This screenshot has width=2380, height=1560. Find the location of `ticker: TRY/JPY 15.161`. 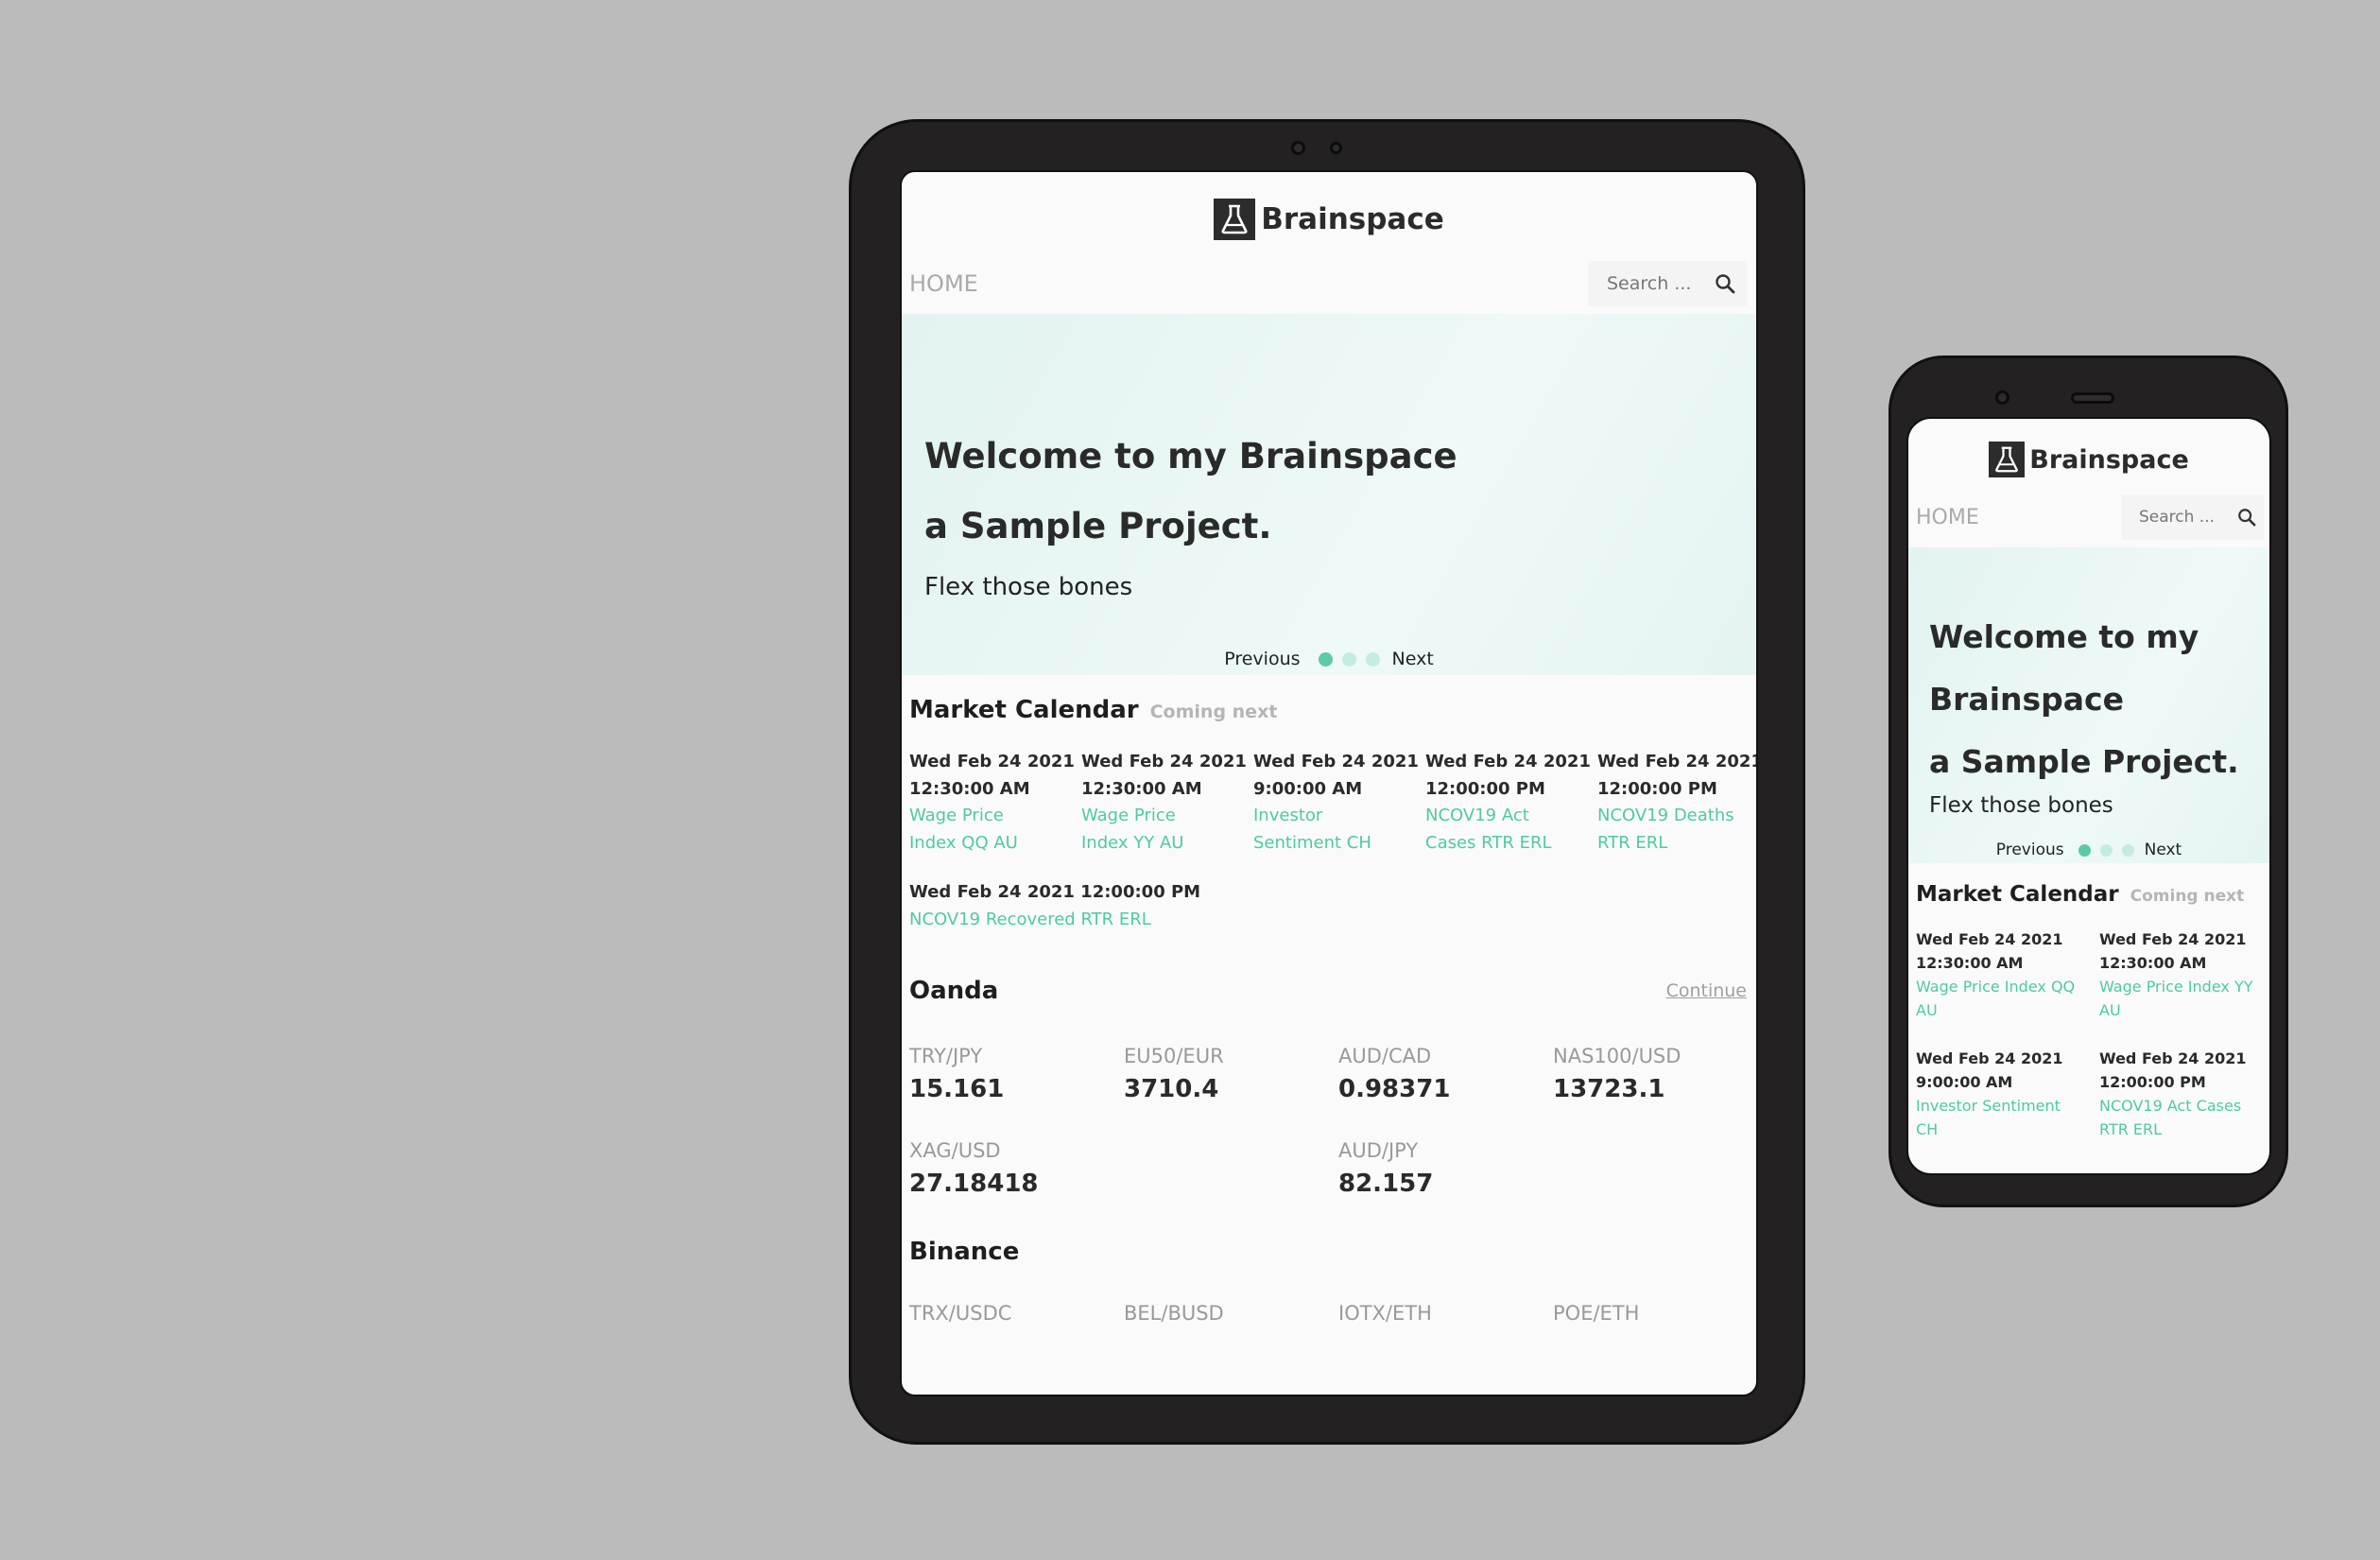

ticker: TRY/JPY 15.161 is located at coordinates (1016, 1076).